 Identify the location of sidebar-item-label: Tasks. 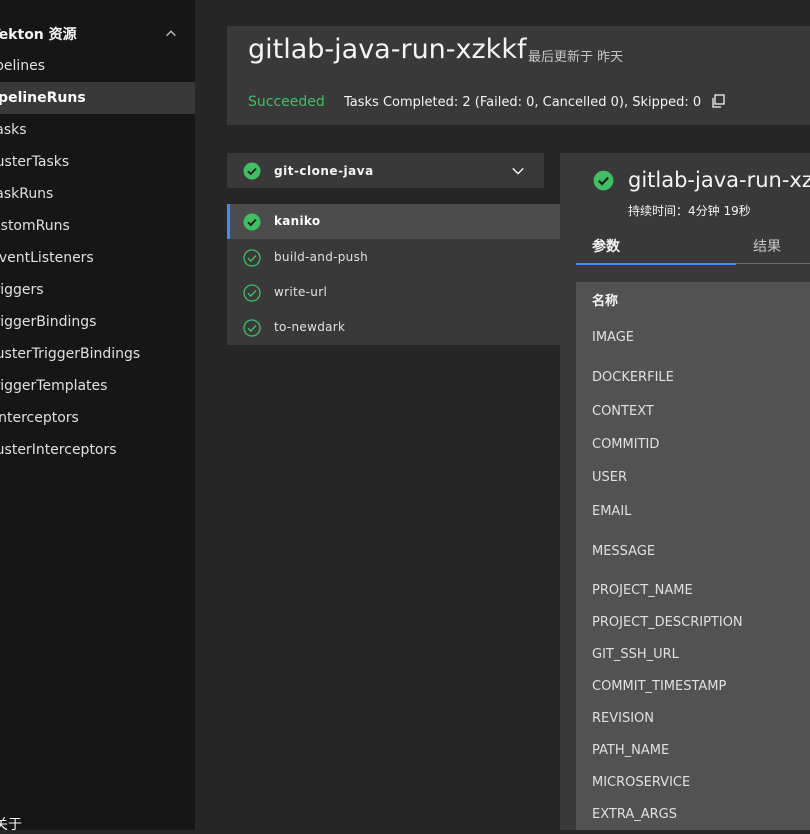
(13, 130).